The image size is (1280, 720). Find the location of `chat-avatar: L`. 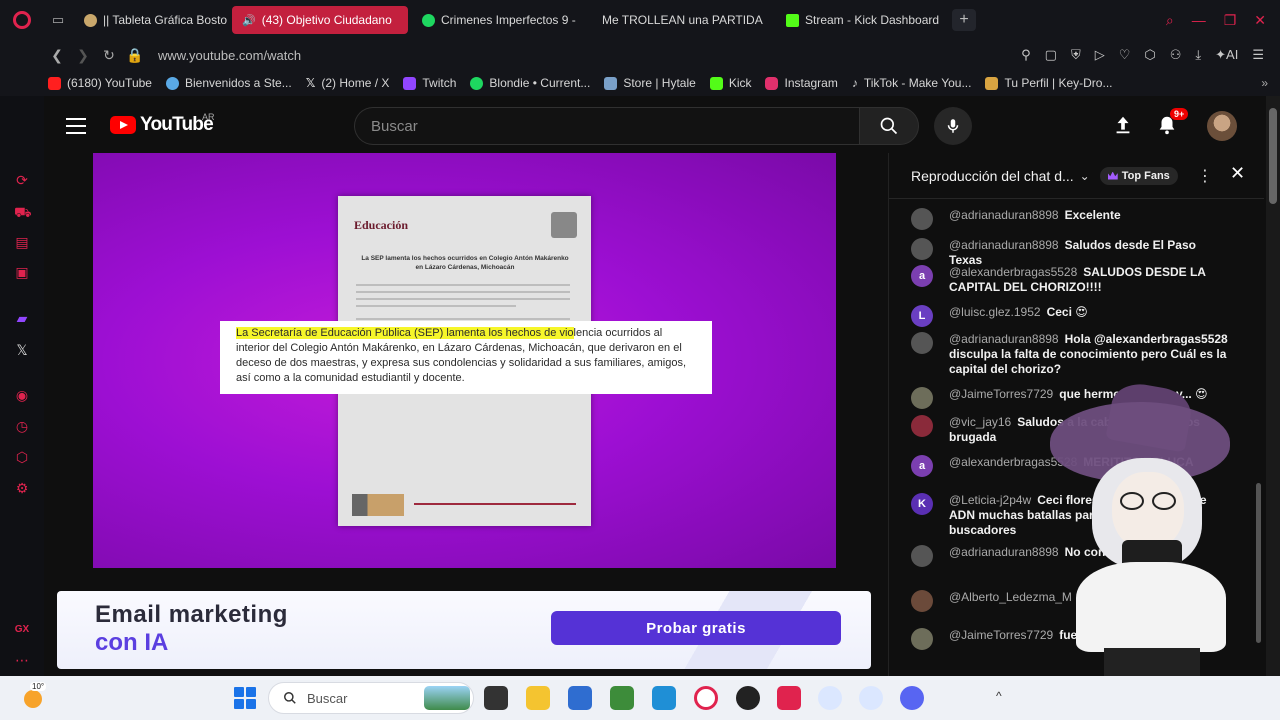

chat-avatar: L is located at coordinates (922, 316).